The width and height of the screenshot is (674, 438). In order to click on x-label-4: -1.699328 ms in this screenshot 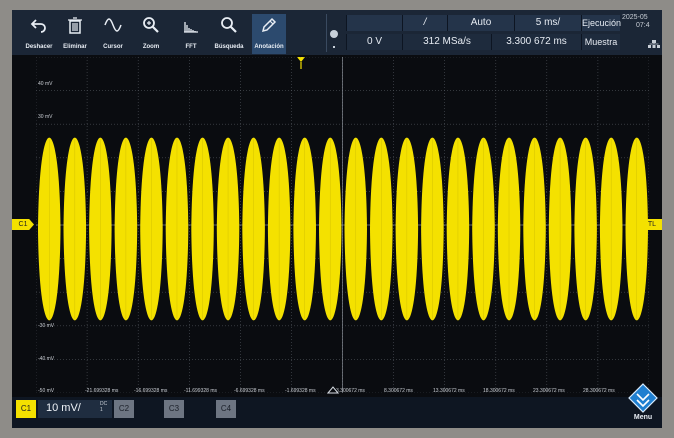, I will do `click(300, 391)`.